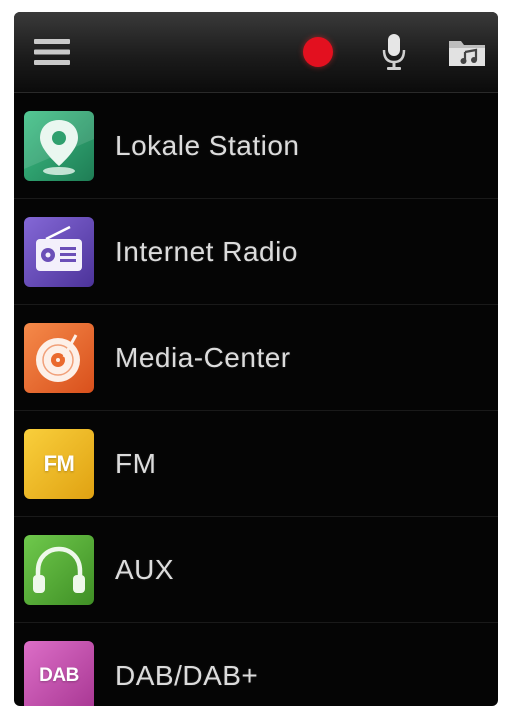 Image resolution: width=512 pixels, height=717 pixels. I want to click on fm-icon-text: FM, so click(59, 463).